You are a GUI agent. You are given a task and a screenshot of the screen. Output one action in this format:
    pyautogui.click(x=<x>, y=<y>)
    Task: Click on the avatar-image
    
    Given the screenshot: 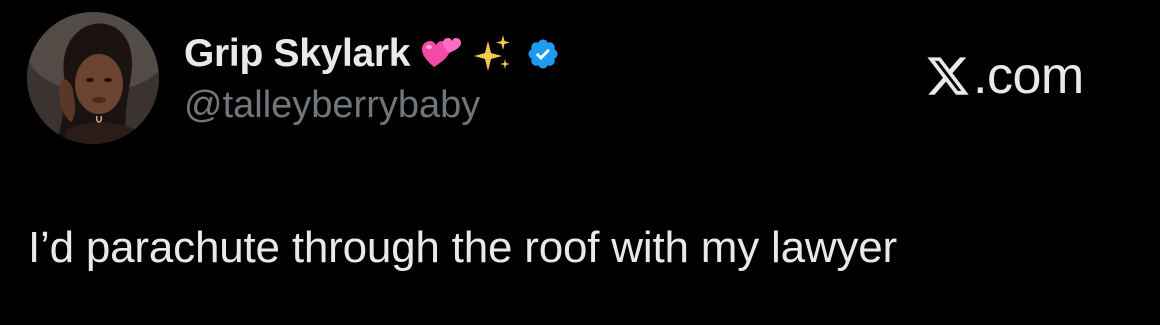 What is the action you would take?
    pyautogui.click(x=93, y=78)
    